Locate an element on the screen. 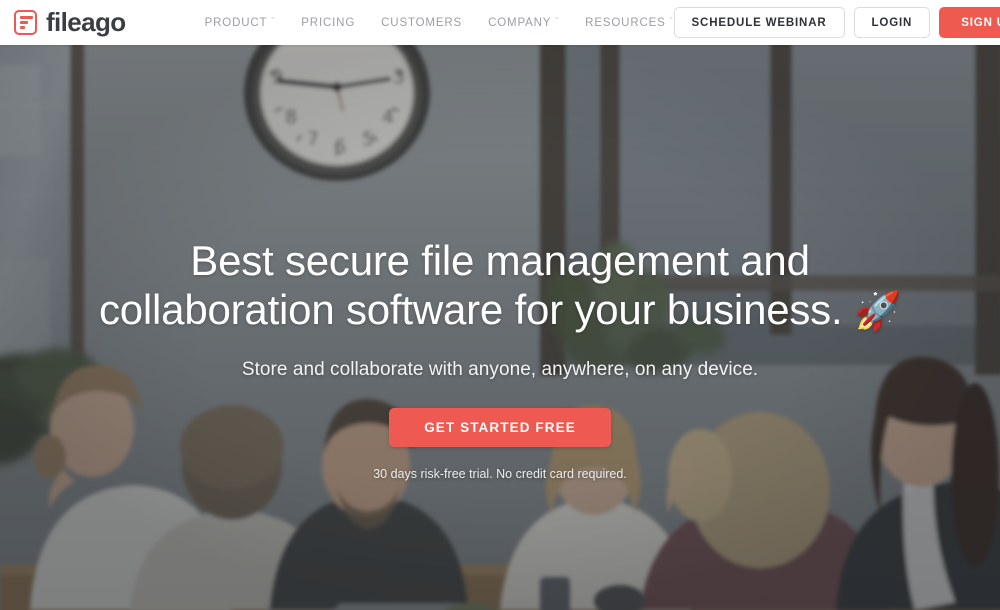 This screenshot has width=1000, height=610. nav-item-resources: RESOURCES ˇ is located at coordinates (629, 23).